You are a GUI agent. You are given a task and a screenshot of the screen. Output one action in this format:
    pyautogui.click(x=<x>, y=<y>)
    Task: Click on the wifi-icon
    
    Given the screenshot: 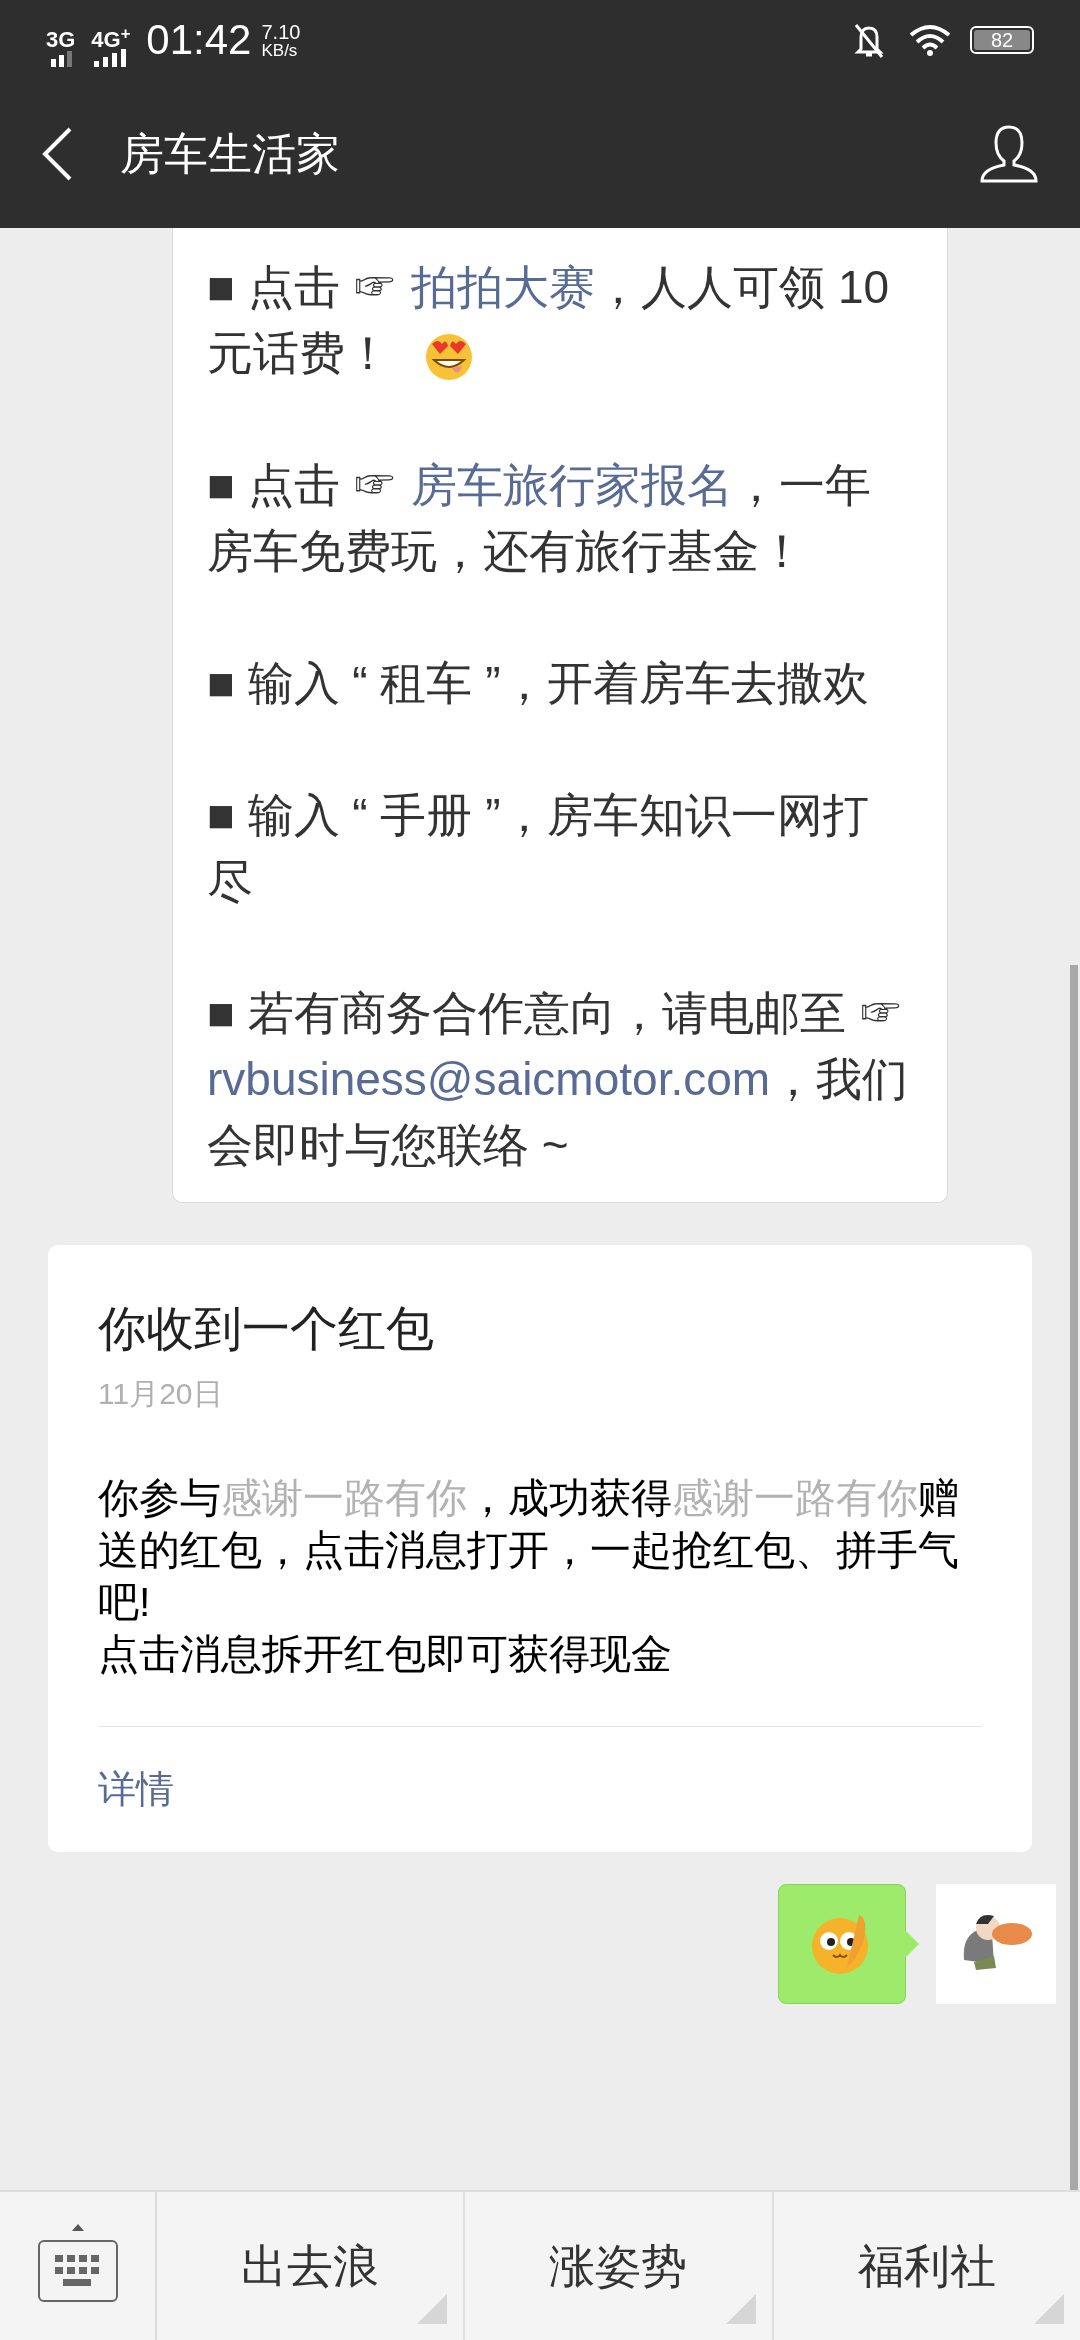 What is the action you would take?
    pyautogui.click(x=930, y=40)
    